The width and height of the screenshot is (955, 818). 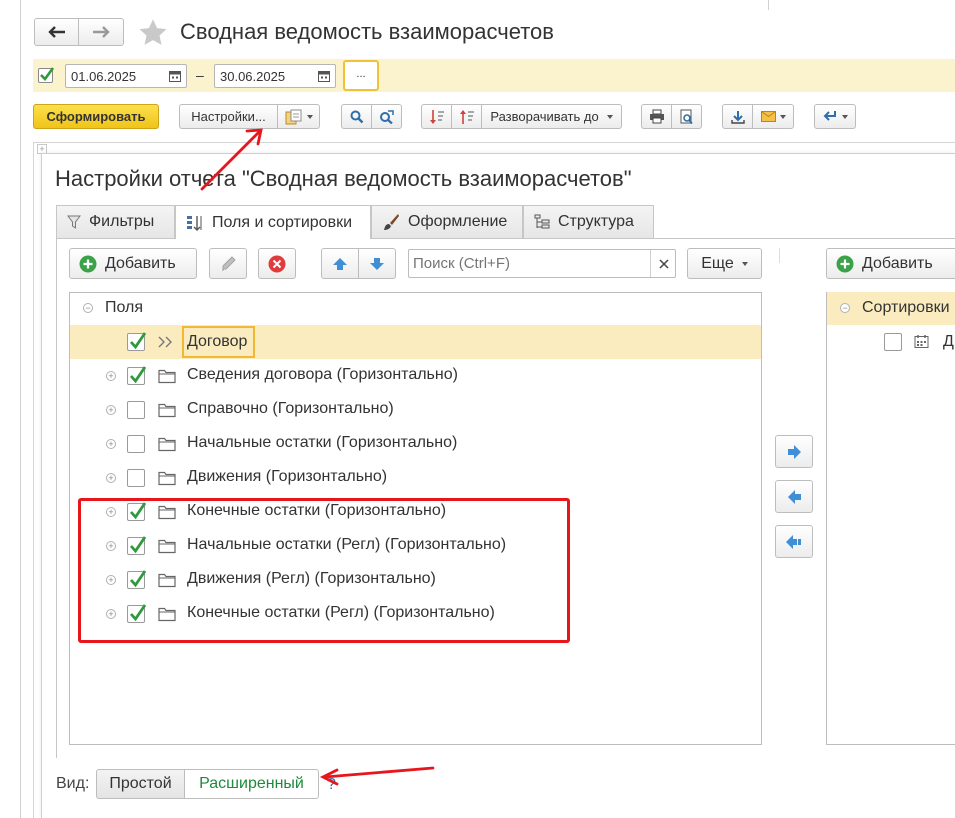 I want to click on forward-button, so click(x=101, y=32).